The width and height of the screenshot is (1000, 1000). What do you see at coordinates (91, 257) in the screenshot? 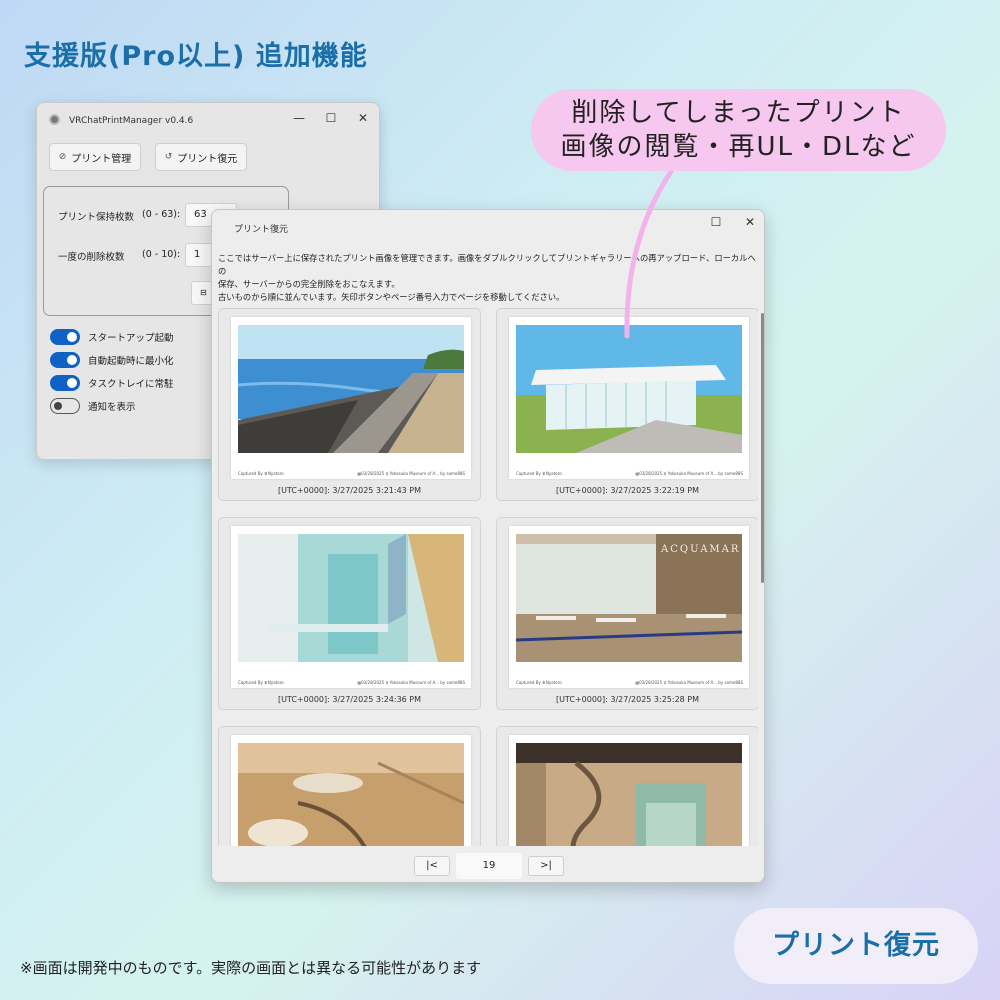
I see `delete-count-label: 一度の削除枚数` at bounding box center [91, 257].